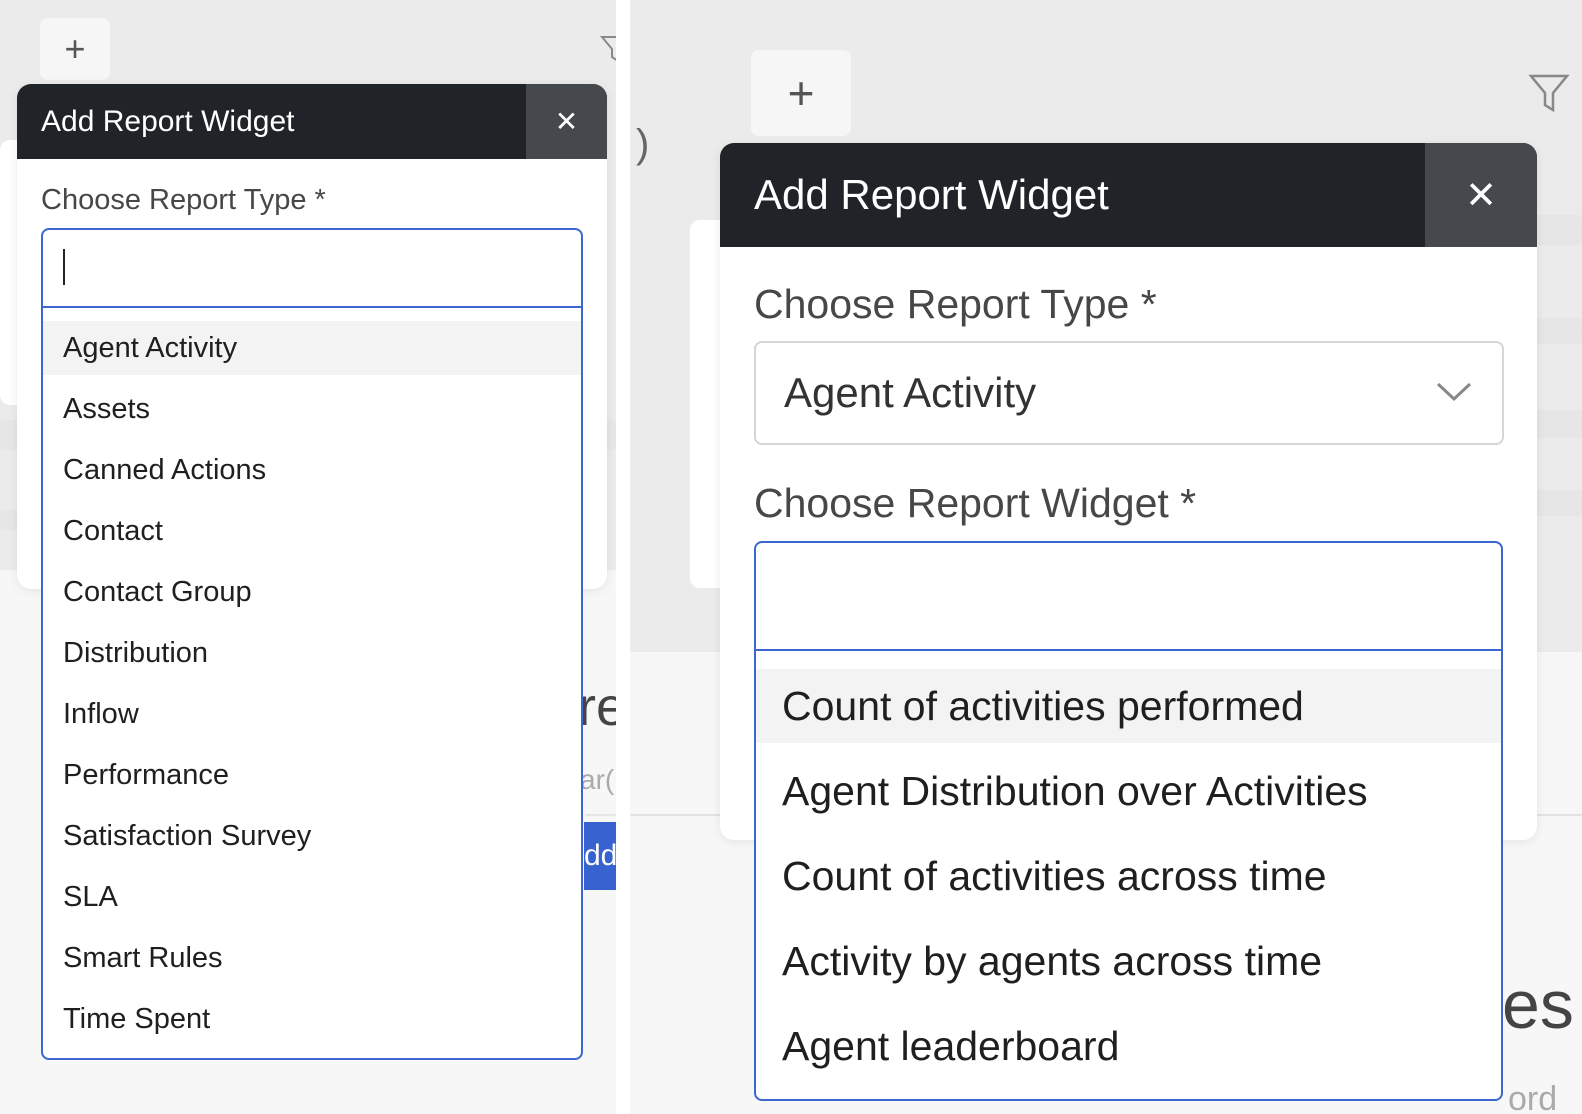 The width and height of the screenshot is (1582, 1114). Describe the element at coordinates (1454, 392) in the screenshot. I see `chevron-down-icon` at that location.